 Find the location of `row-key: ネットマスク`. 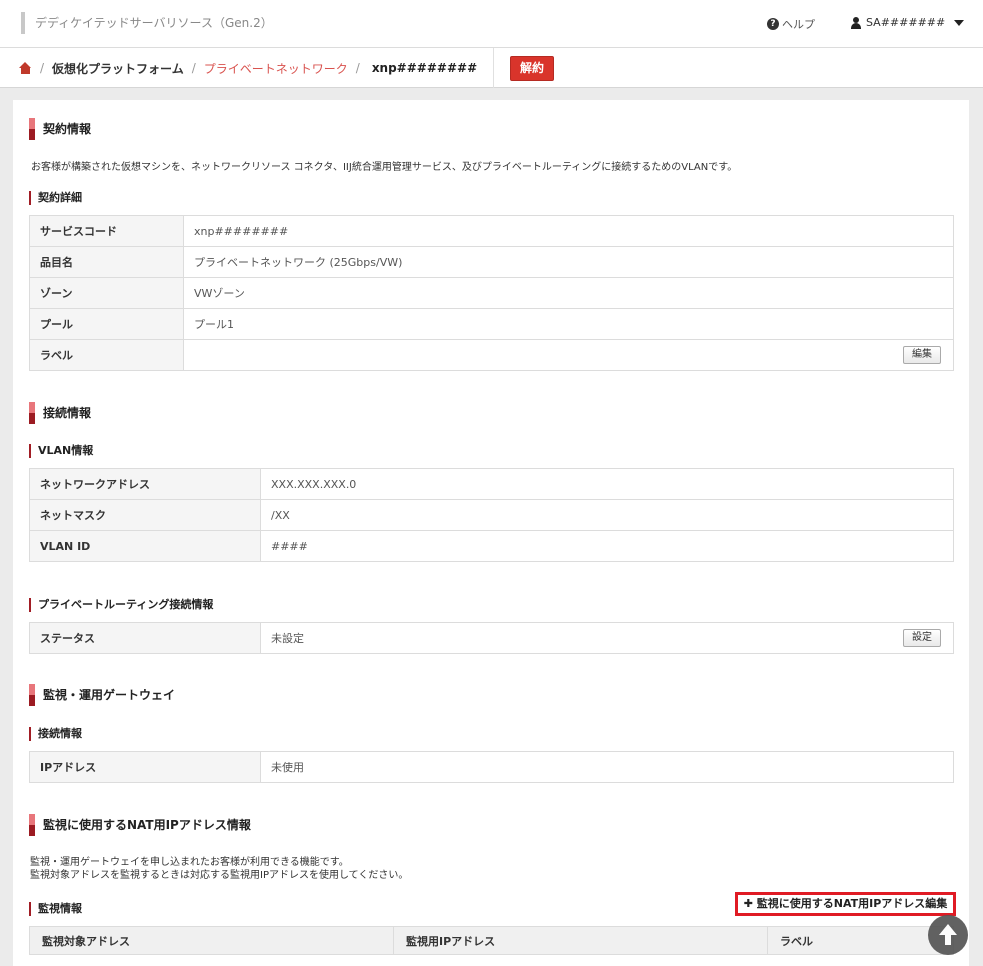

row-key: ネットマスク is located at coordinates (145, 515).